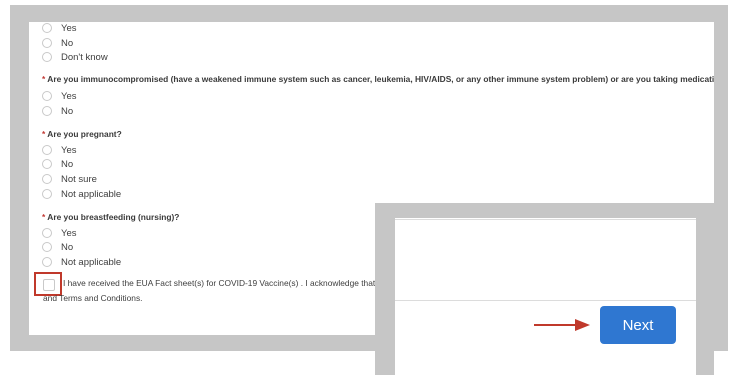 The image size is (734, 375). I want to click on arrow-right-icon, so click(562, 325).